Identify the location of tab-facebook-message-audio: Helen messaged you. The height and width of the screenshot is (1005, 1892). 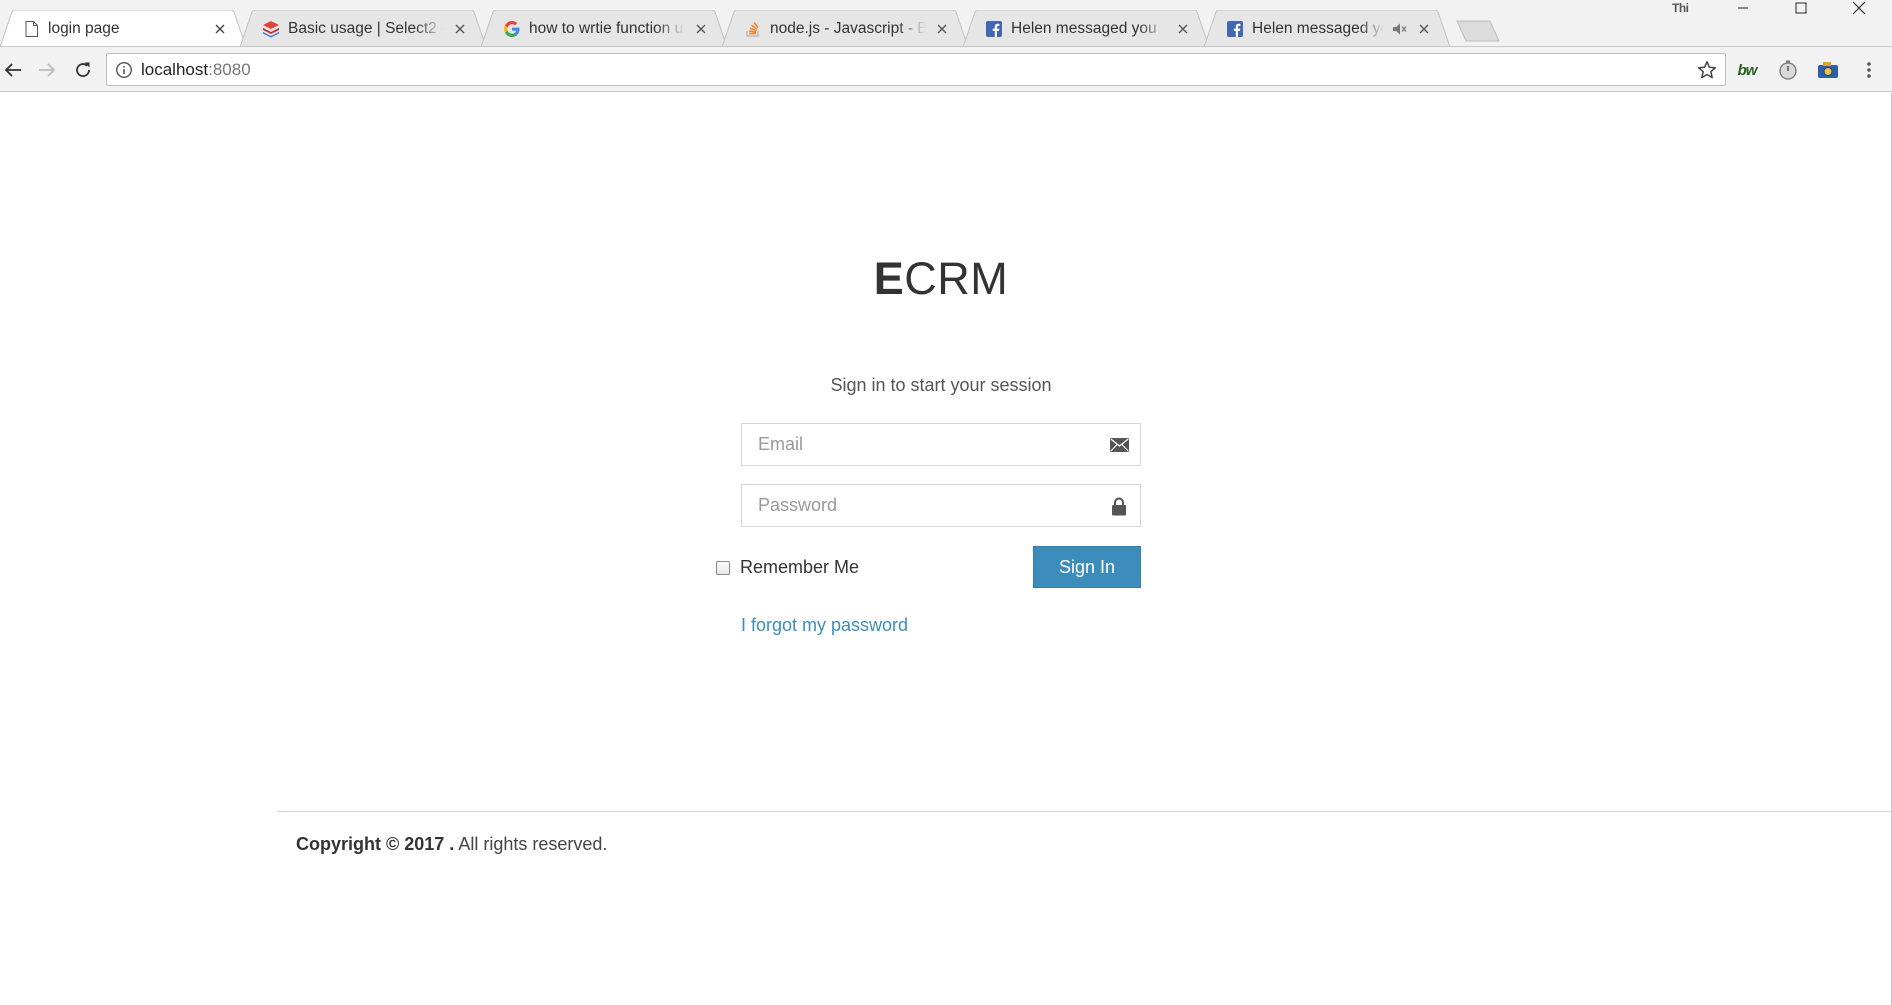
(1327, 28).